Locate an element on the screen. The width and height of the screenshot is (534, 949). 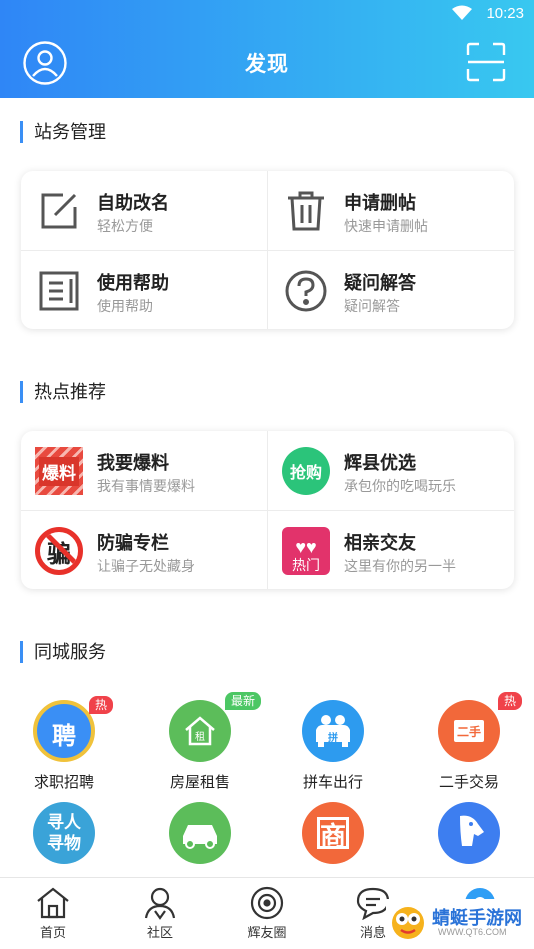
community-icon is located at coordinates (160, 903).